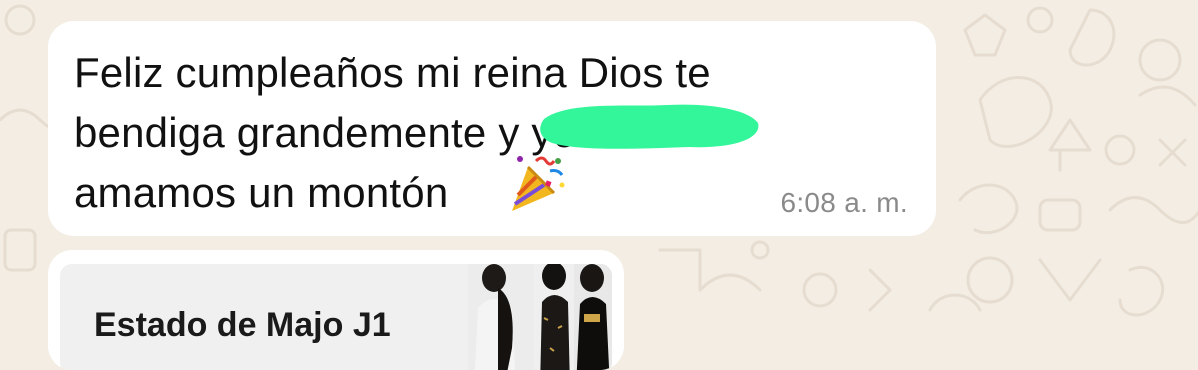 The image size is (1198, 370). Describe the element at coordinates (538, 183) in the screenshot. I see `party-popper-icon` at that location.